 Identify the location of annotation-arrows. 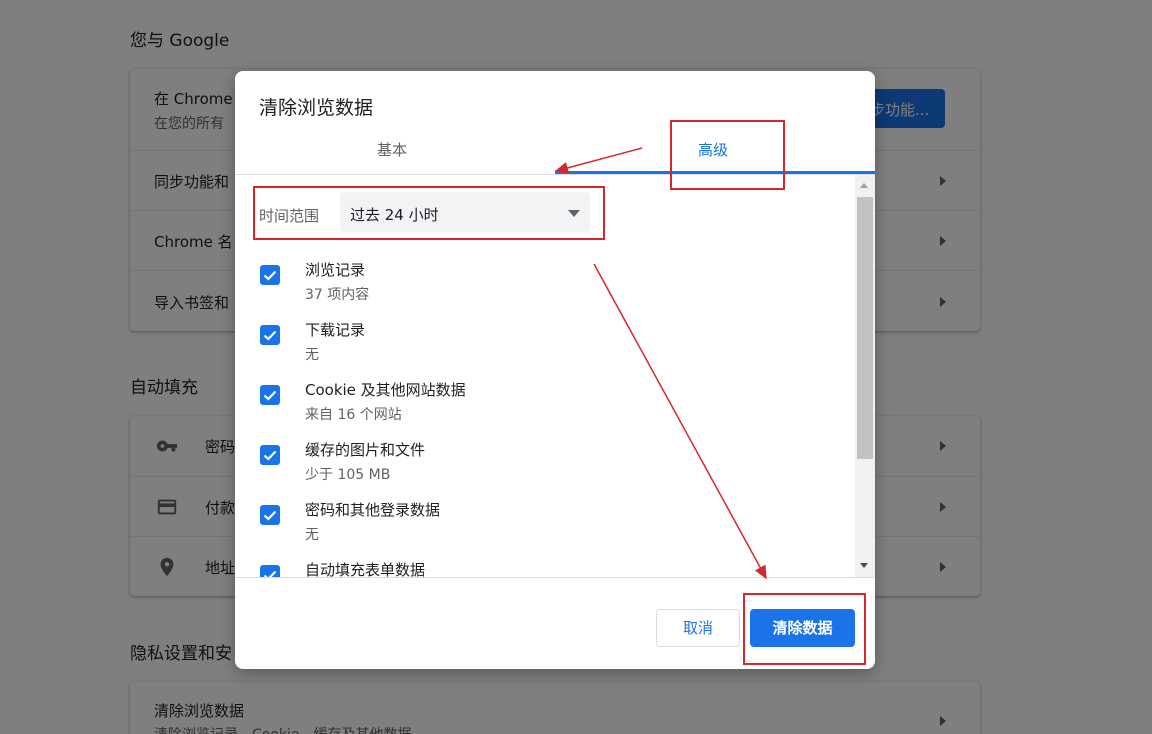
(660, 363).